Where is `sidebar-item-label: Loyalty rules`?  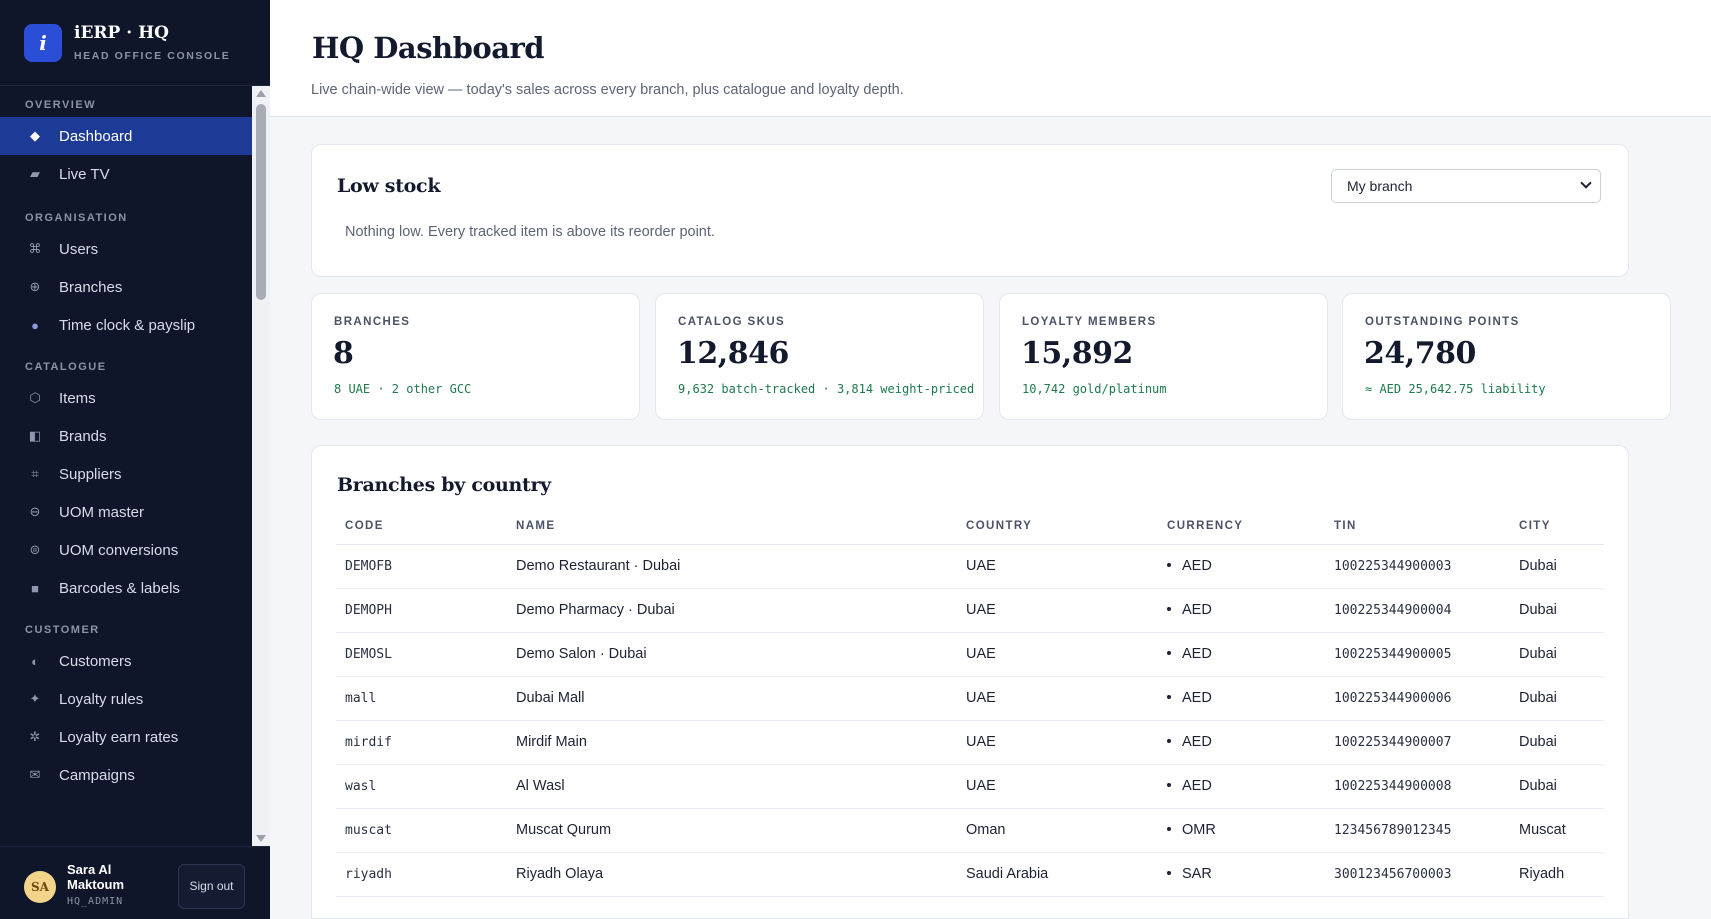 sidebar-item-label: Loyalty rules is located at coordinates (101, 699).